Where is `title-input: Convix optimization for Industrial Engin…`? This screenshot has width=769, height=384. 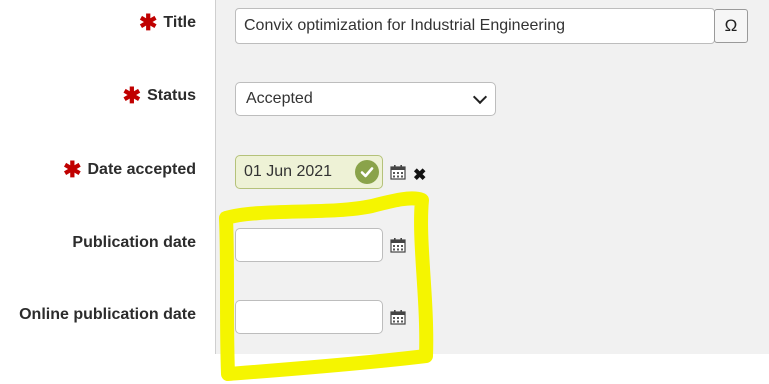
title-input: Convix optimization for Industrial Engin… is located at coordinates (475, 26).